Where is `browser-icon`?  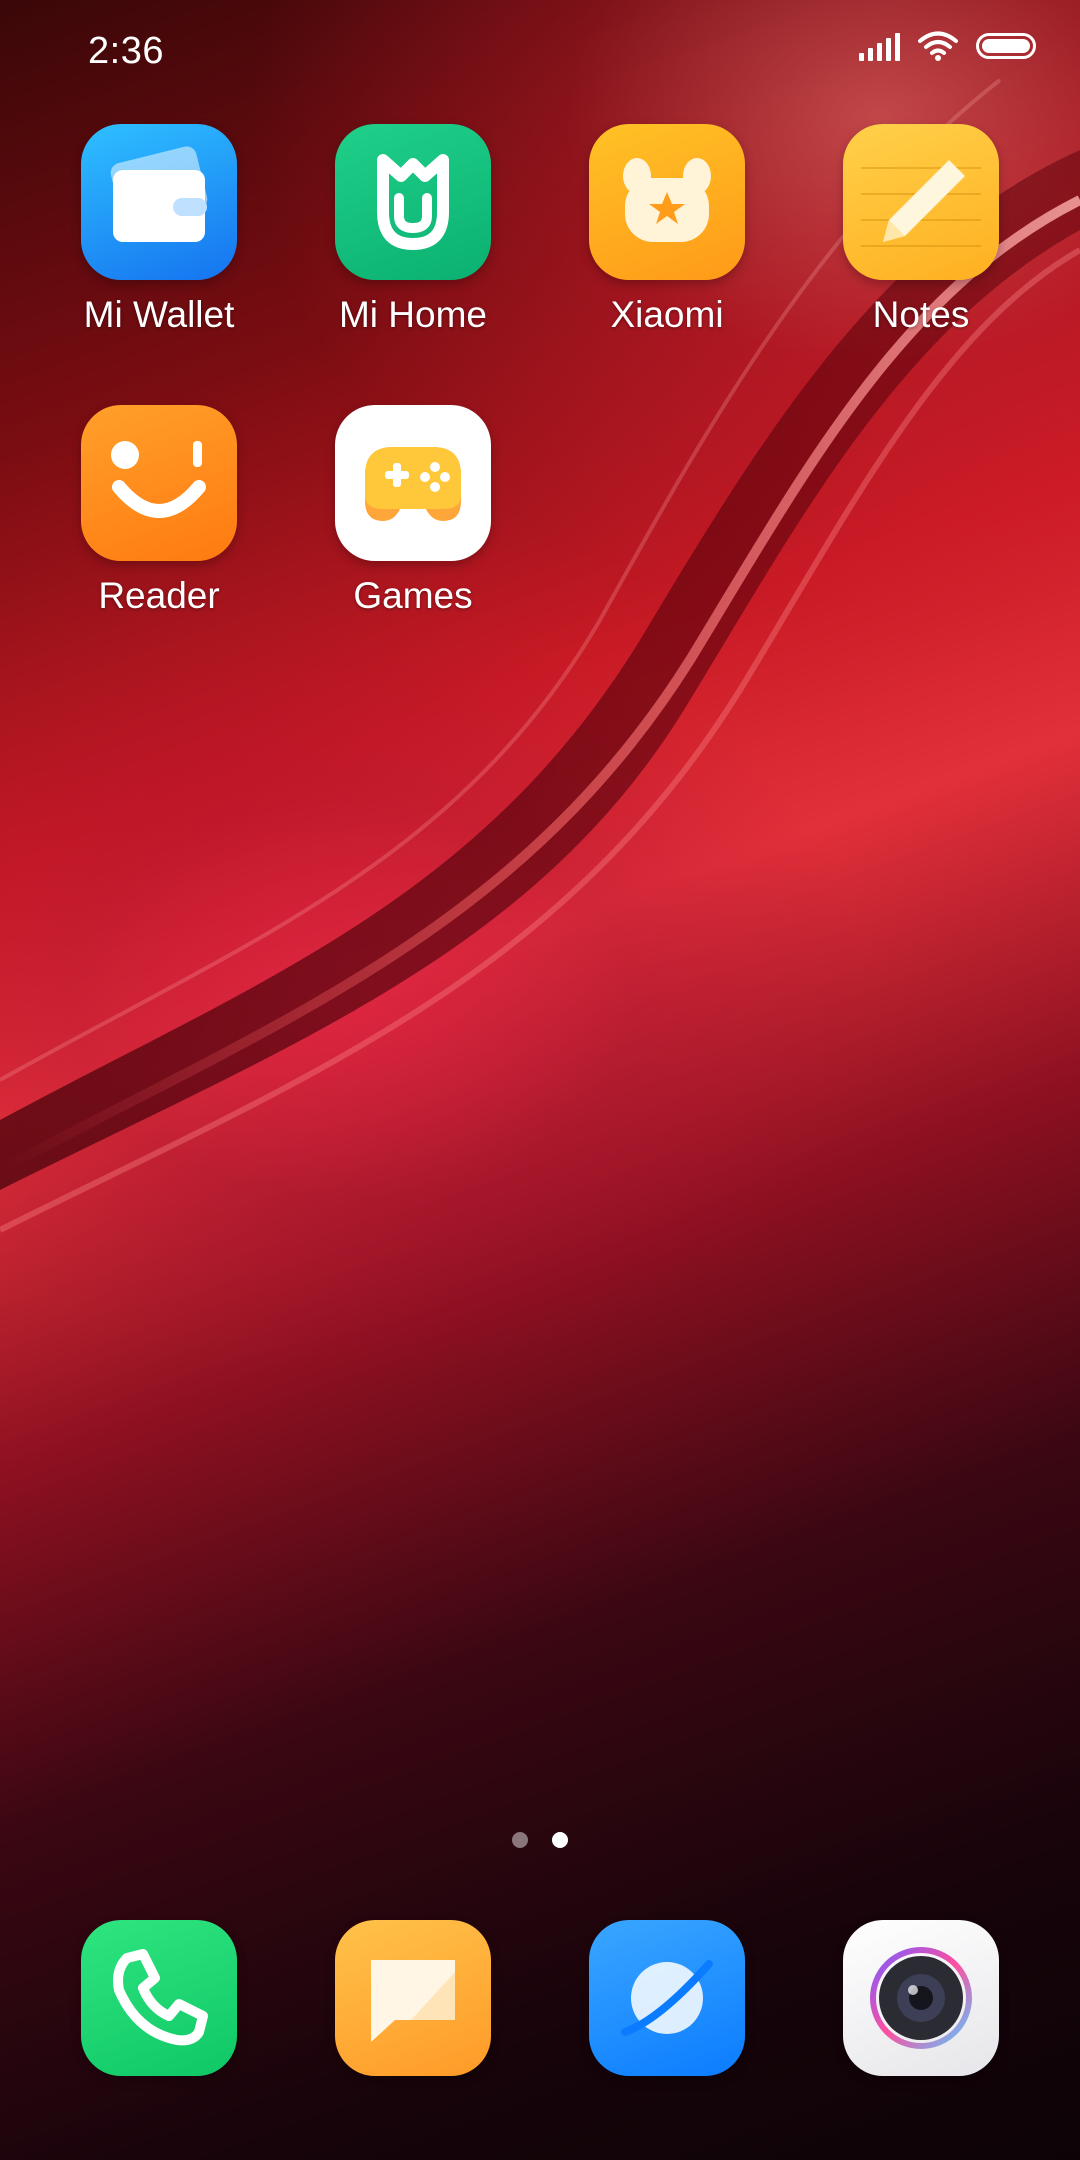
browser-icon is located at coordinates (667, 1998).